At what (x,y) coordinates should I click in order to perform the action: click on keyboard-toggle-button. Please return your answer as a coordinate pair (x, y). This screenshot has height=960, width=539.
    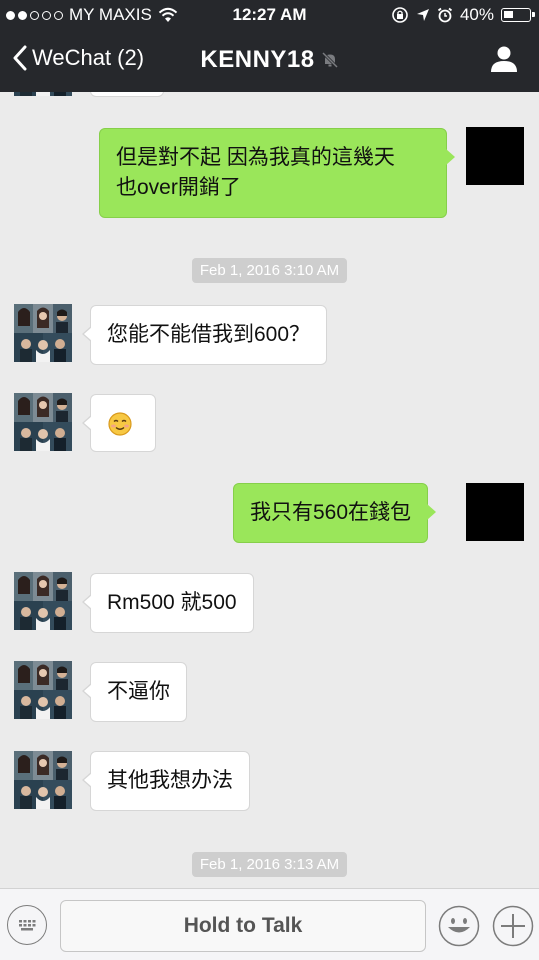
    Looking at the image, I should click on (27, 925).